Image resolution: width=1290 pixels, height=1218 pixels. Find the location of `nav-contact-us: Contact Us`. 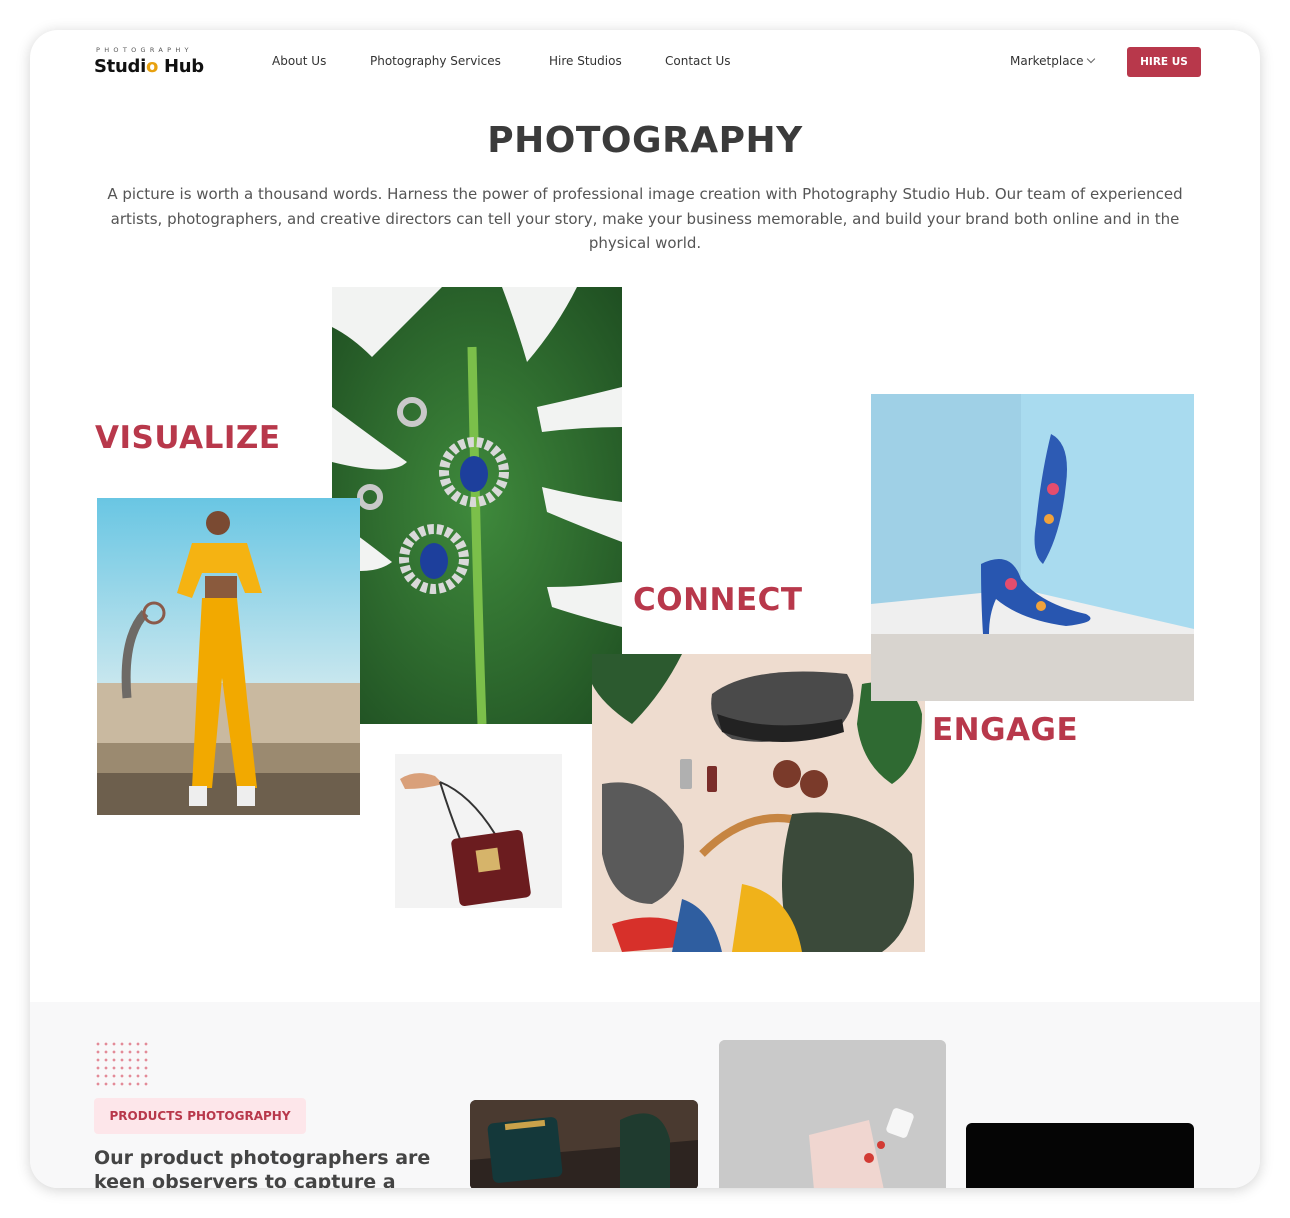

nav-contact-us: Contact Us is located at coordinates (698, 61).